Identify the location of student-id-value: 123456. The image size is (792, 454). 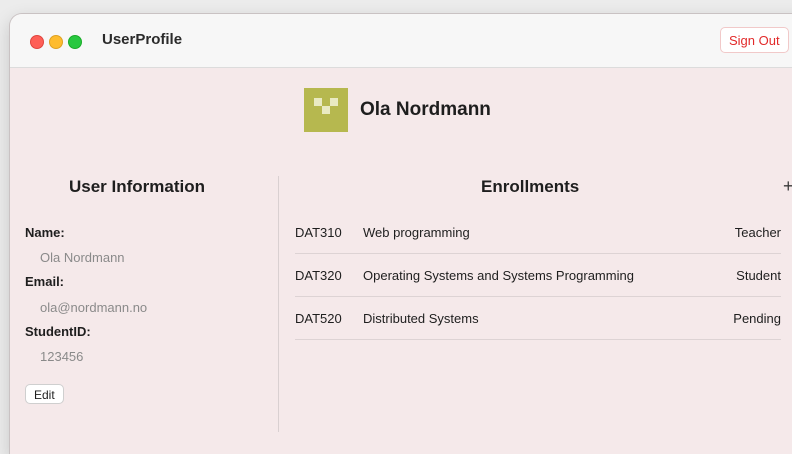
(62, 356).